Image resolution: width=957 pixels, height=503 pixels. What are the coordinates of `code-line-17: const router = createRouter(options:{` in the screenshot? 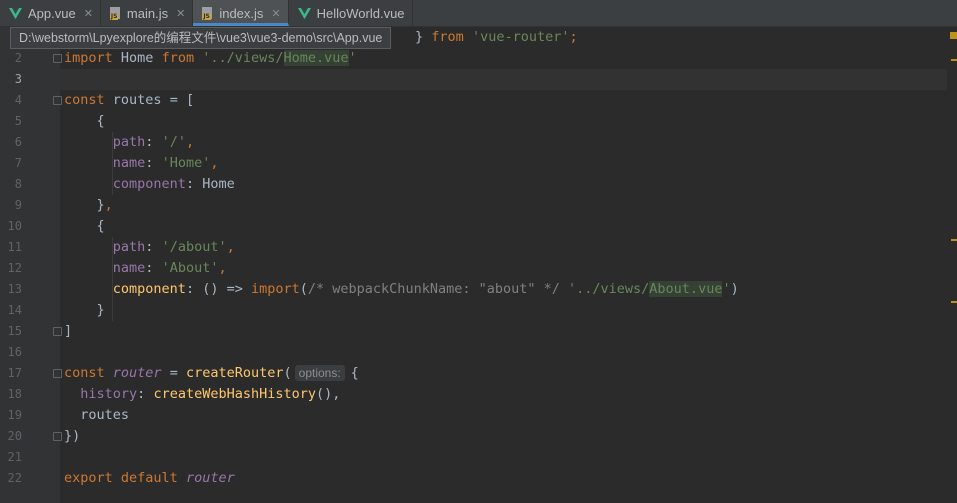 It's located at (211, 373).